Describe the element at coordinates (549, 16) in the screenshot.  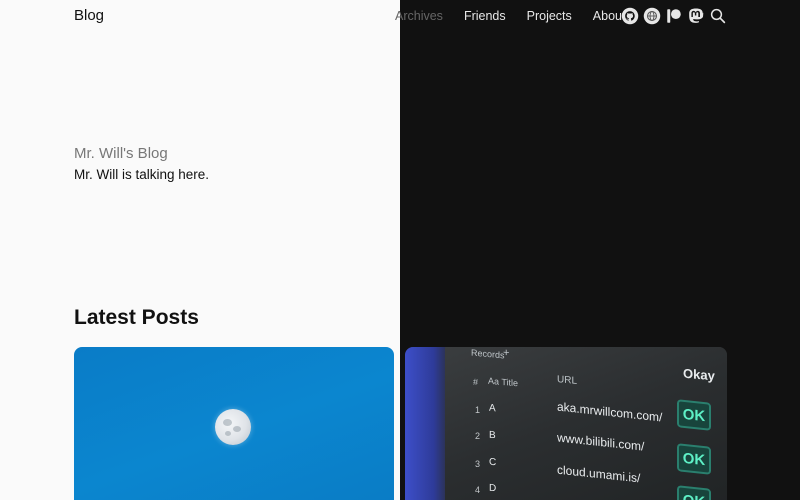
I see `nav-projects: Projects` at that location.